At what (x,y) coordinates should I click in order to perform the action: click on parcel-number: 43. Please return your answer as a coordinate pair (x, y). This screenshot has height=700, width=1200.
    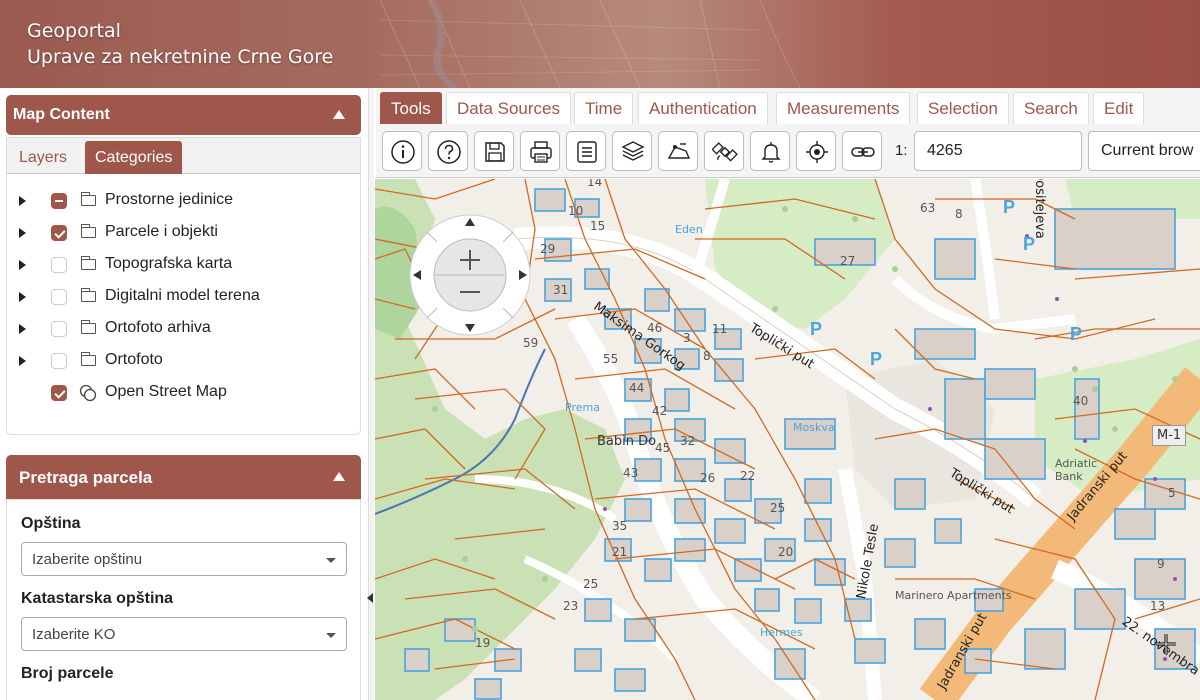
    Looking at the image, I should click on (631, 473).